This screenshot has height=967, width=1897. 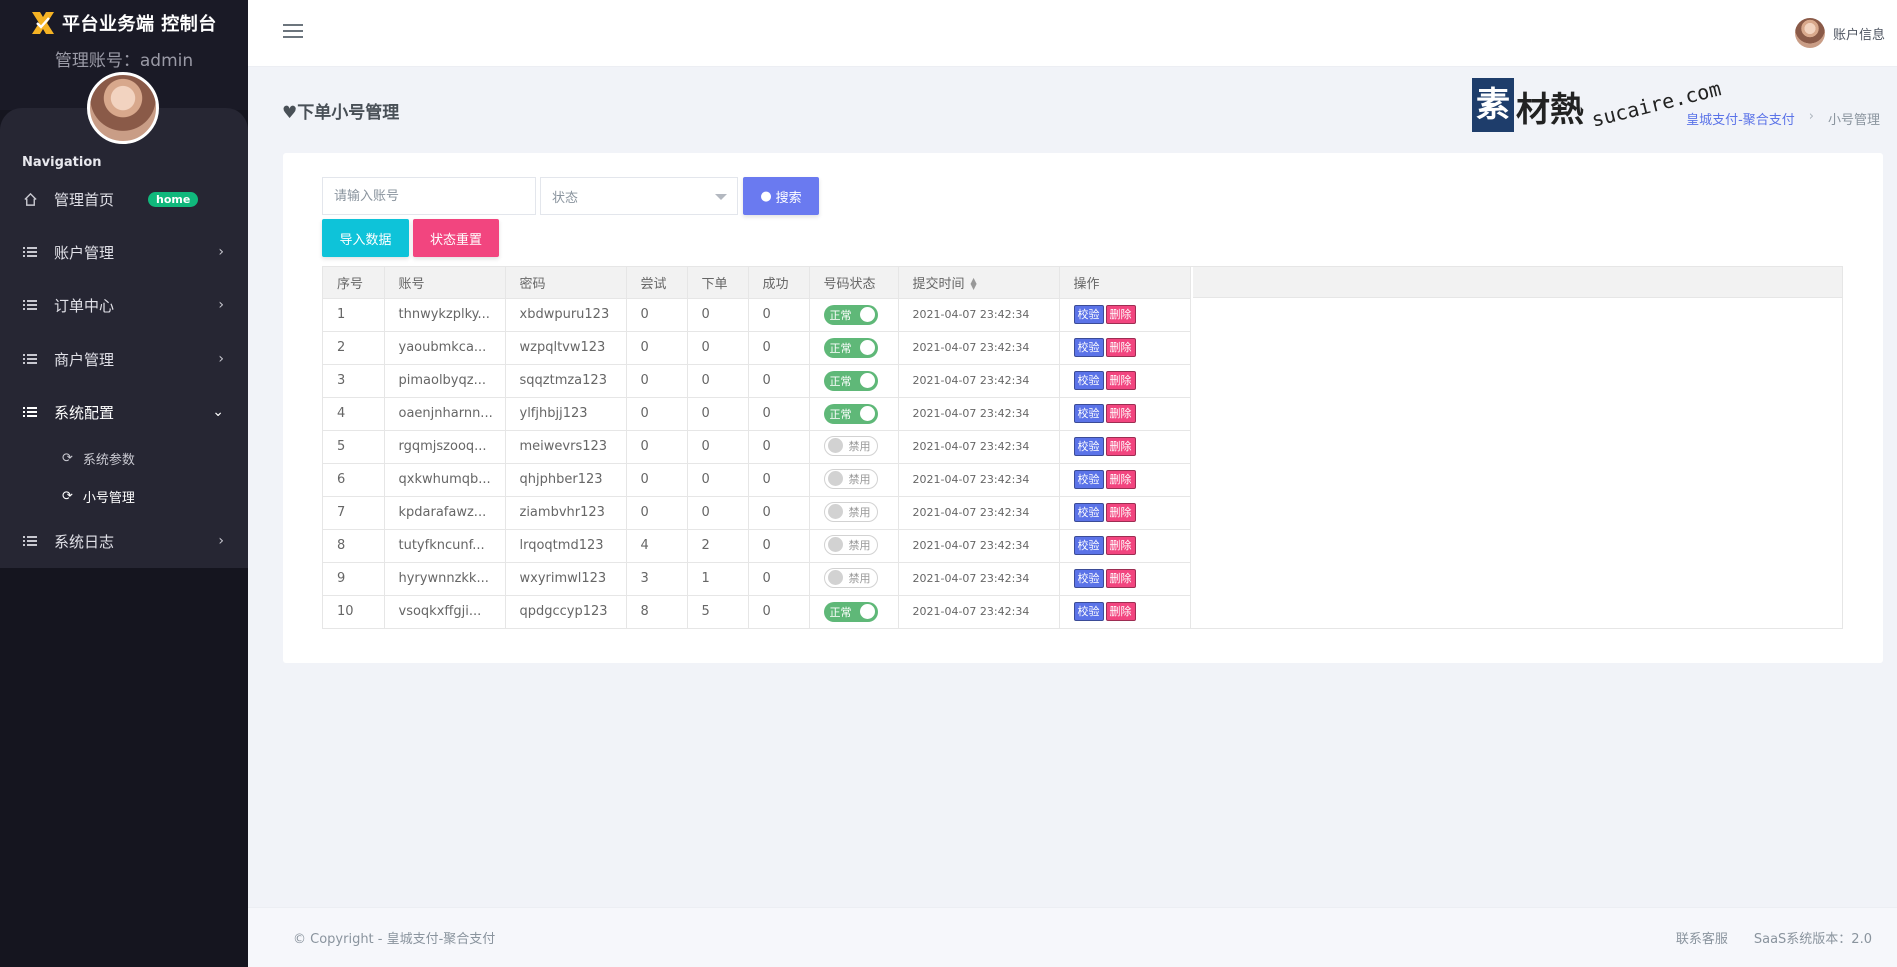 I want to click on account-label: 管理账号：admin, so click(x=124, y=61).